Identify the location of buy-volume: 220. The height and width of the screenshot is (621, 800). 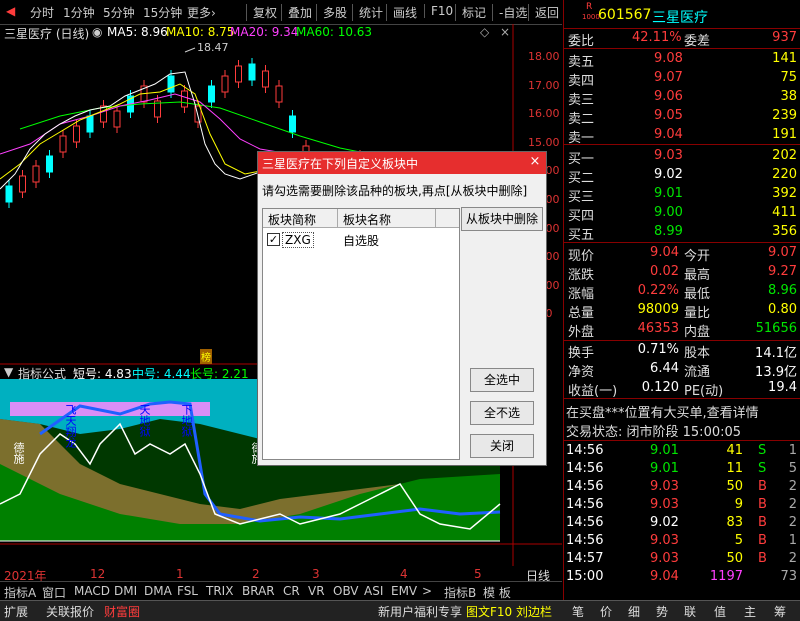
(784, 174).